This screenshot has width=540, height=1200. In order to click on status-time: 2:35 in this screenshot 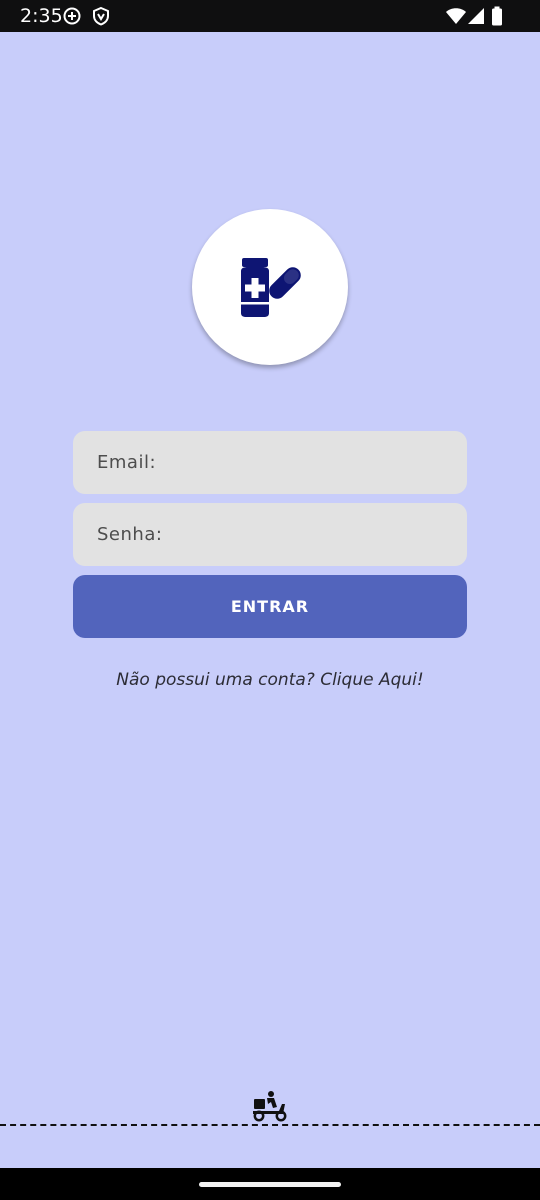, I will do `click(41, 16)`.